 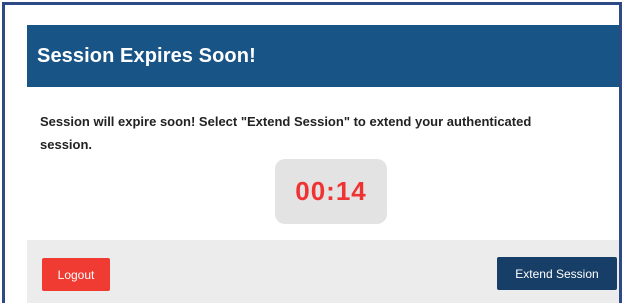 What do you see at coordinates (76, 274) in the screenshot?
I see `logout-button: Logout` at bounding box center [76, 274].